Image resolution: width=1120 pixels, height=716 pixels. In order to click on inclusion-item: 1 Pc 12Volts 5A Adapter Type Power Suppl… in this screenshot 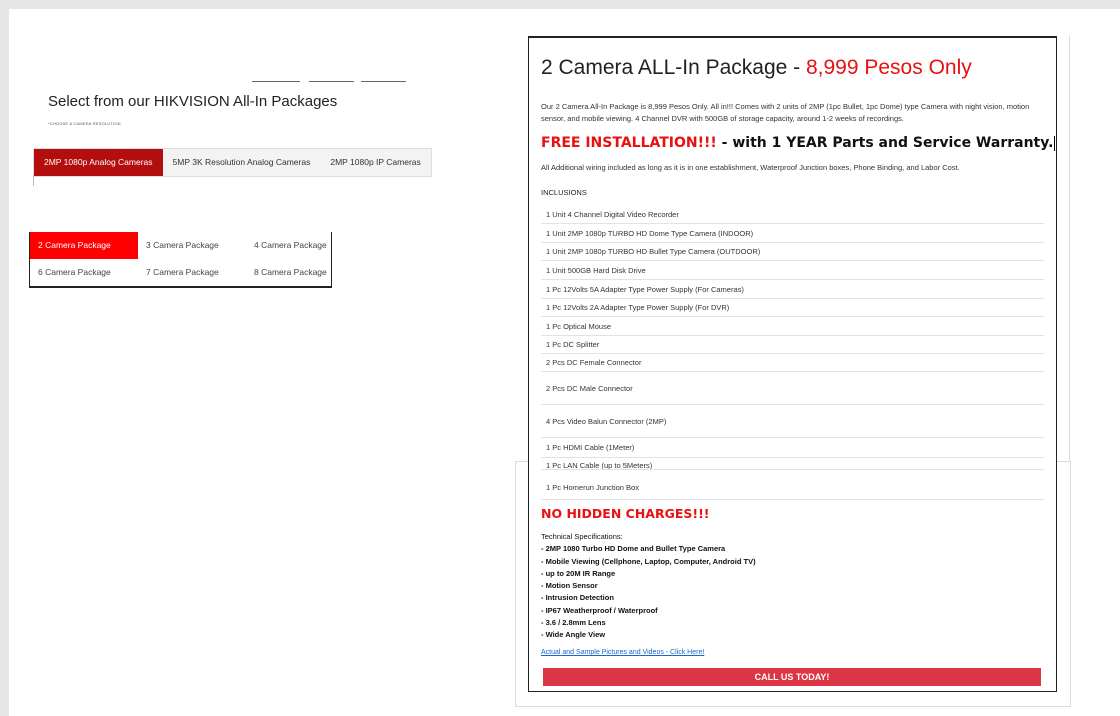, I will do `click(792, 289)`.